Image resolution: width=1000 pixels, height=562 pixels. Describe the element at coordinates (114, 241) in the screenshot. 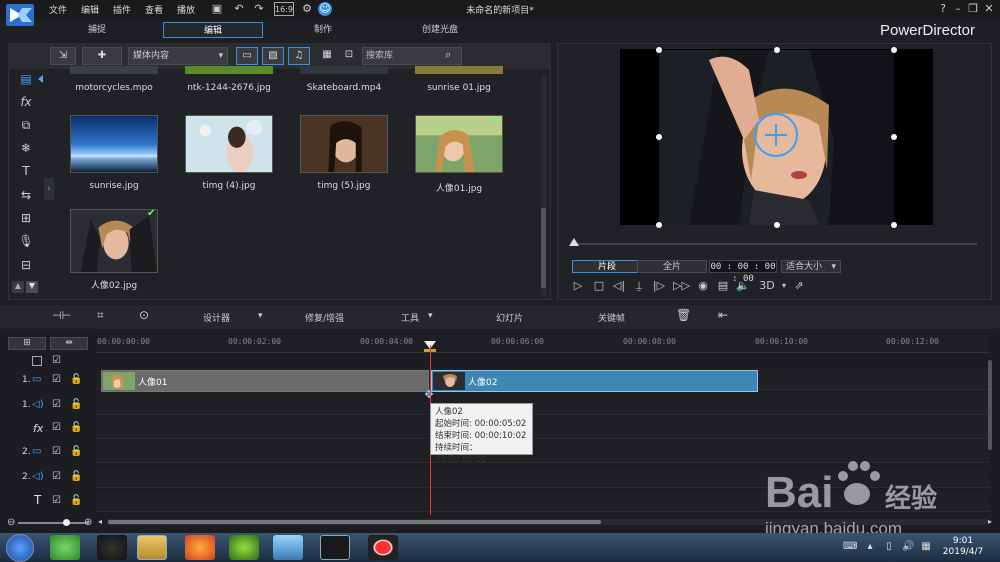

I see `thumb-portrait02` at that location.